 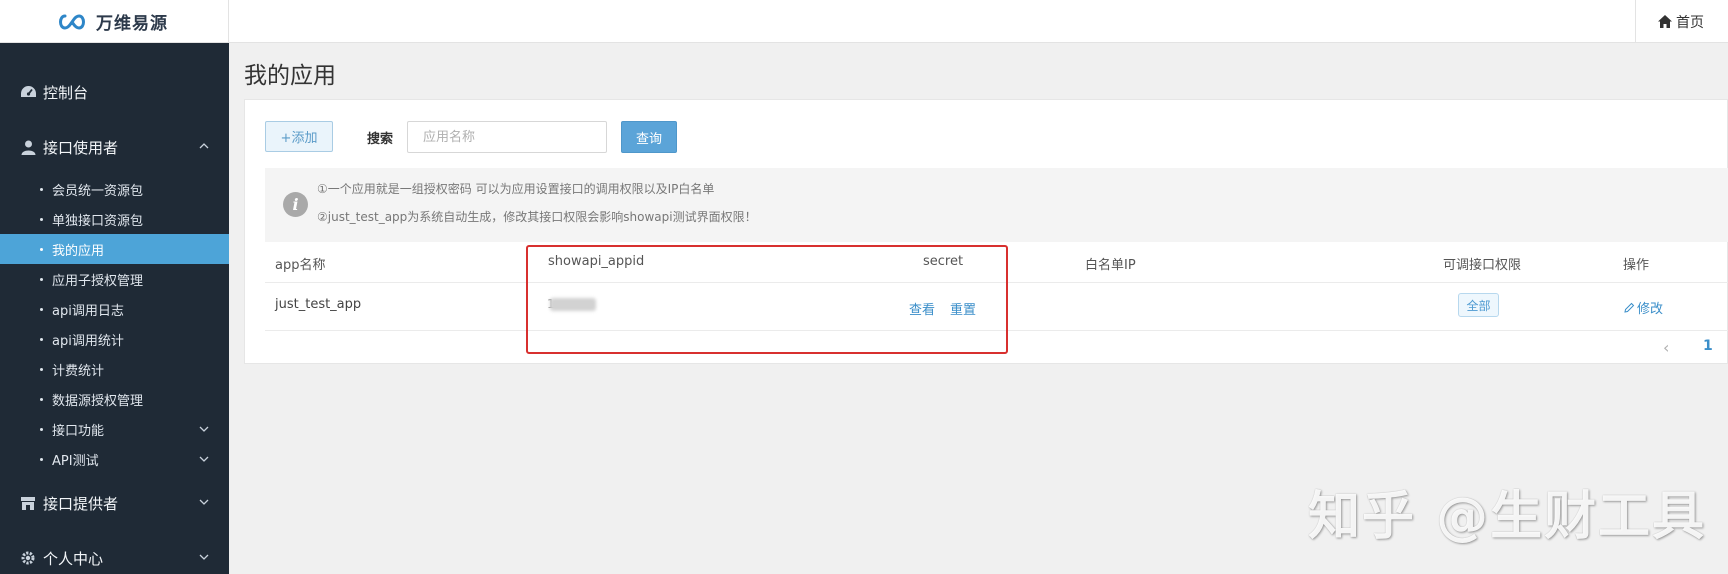 What do you see at coordinates (114, 459) in the screenshot?
I see `sidebar-item-api-test: API测试` at bounding box center [114, 459].